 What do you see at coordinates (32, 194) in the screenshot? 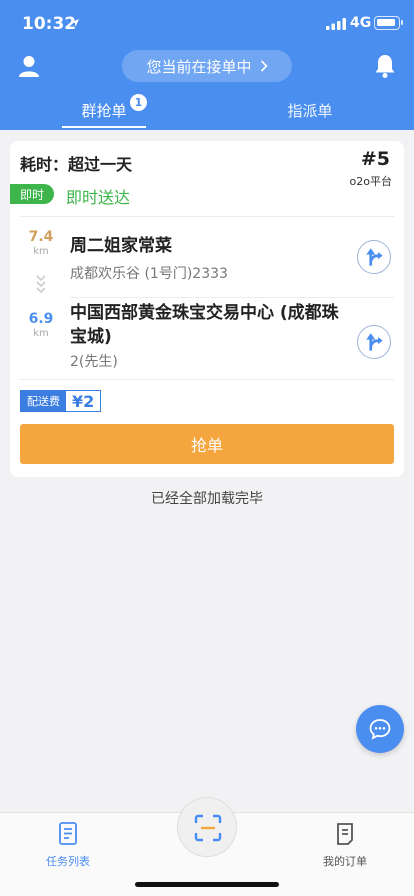
I see `instant-tag: 即时` at bounding box center [32, 194].